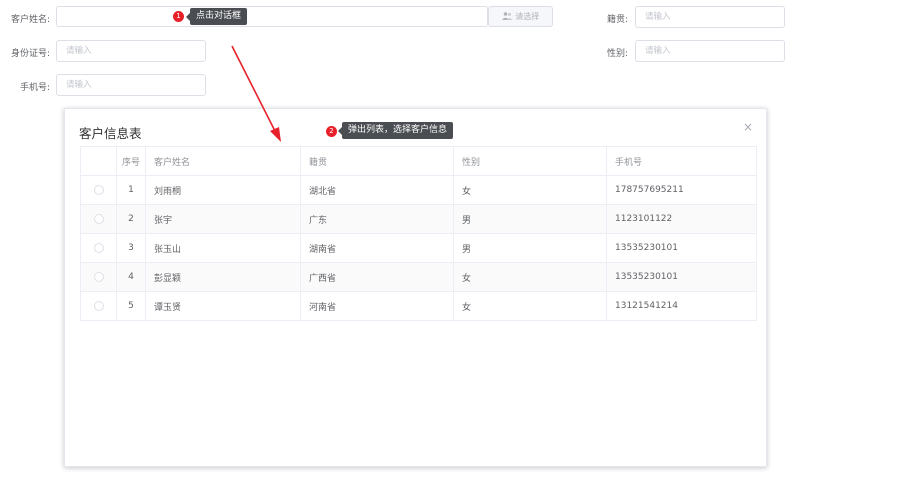 The width and height of the screenshot is (922, 490). What do you see at coordinates (256, 93) in the screenshot?
I see `annotation-arrow` at bounding box center [256, 93].